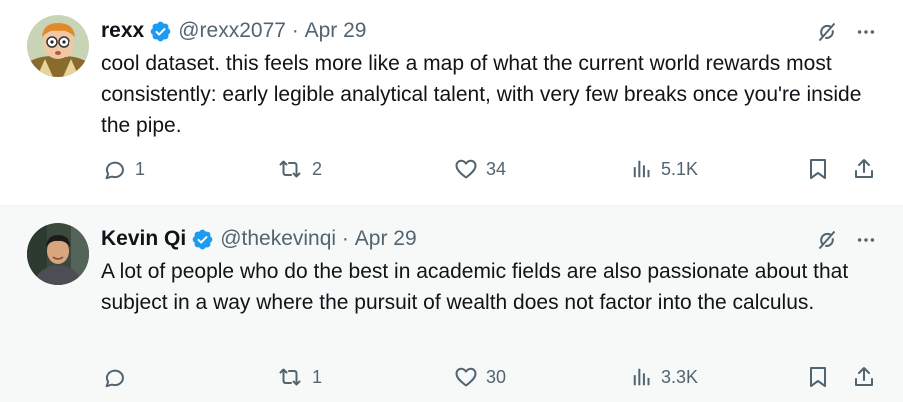  I want to click on handle: @thekevinqi, so click(278, 239).